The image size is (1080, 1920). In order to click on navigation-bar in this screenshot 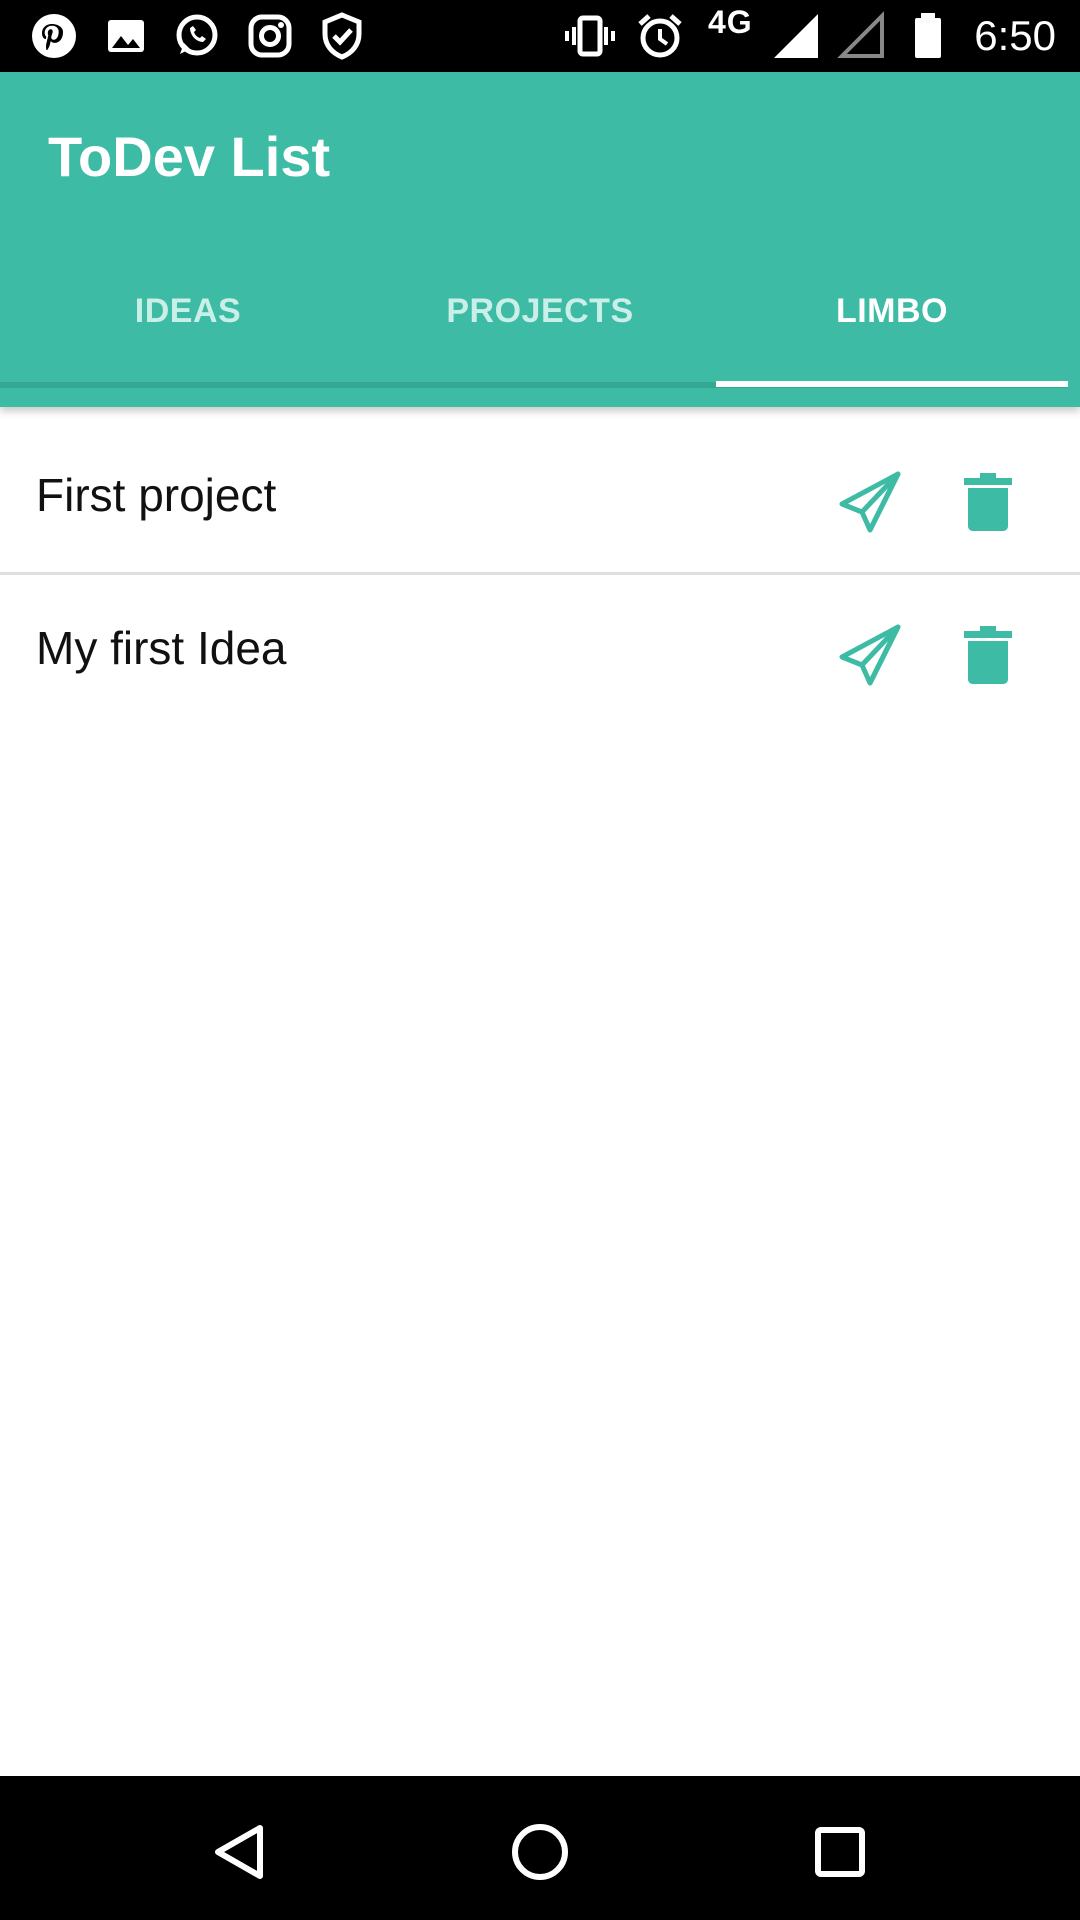, I will do `click(540, 1848)`.